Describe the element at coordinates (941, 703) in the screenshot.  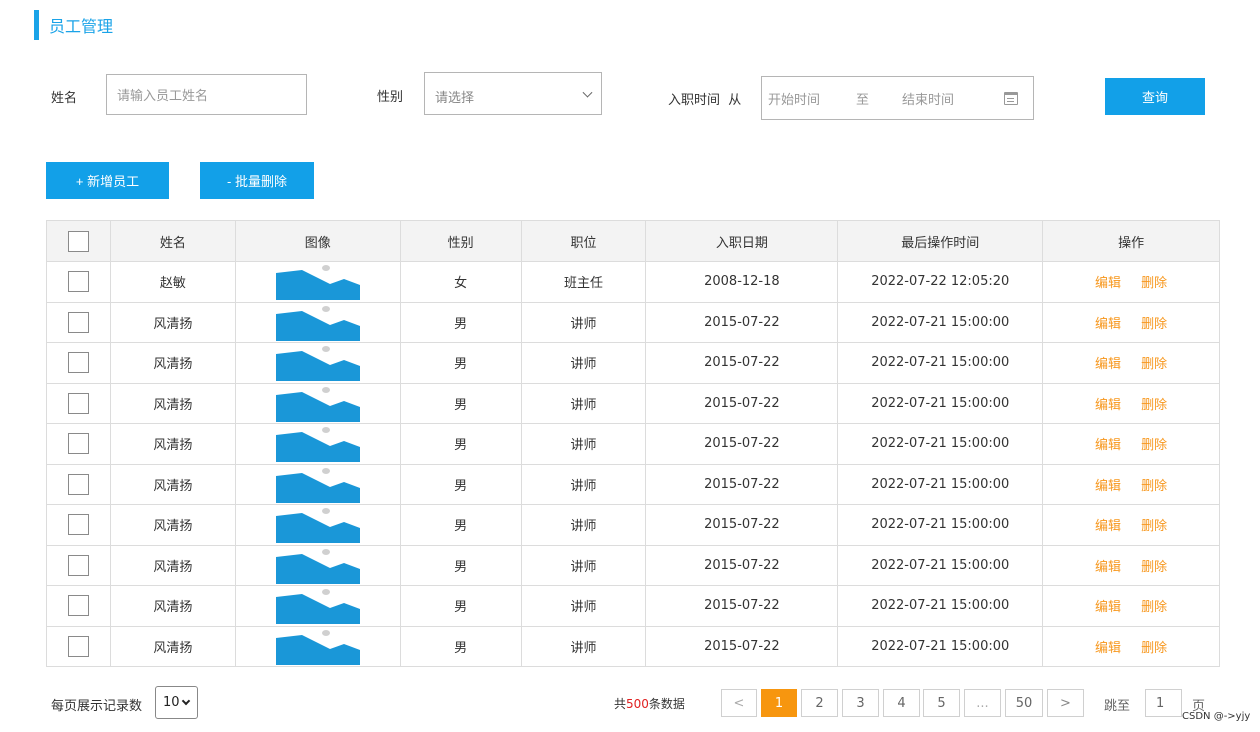
I see `page-button-5: 5` at that location.